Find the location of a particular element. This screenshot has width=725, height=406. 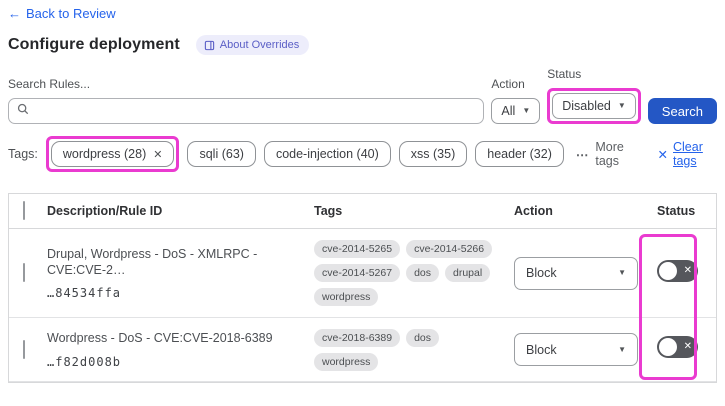

about-overrides-badge: About Overrides is located at coordinates (252, 45).